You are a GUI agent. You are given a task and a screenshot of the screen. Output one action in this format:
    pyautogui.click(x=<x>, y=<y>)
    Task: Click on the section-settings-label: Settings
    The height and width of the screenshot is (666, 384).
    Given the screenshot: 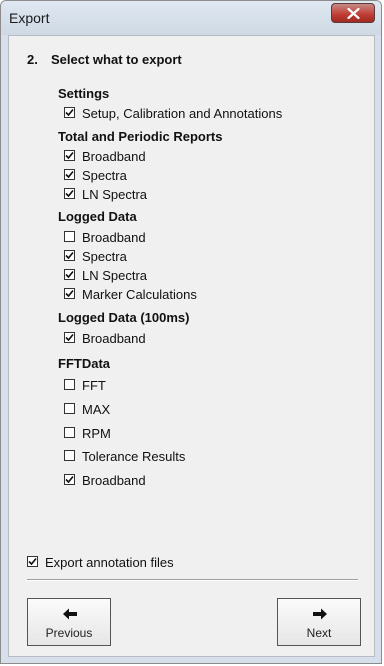 What is the action you would take?
    pyautogui.click(x=84, y=93)
    